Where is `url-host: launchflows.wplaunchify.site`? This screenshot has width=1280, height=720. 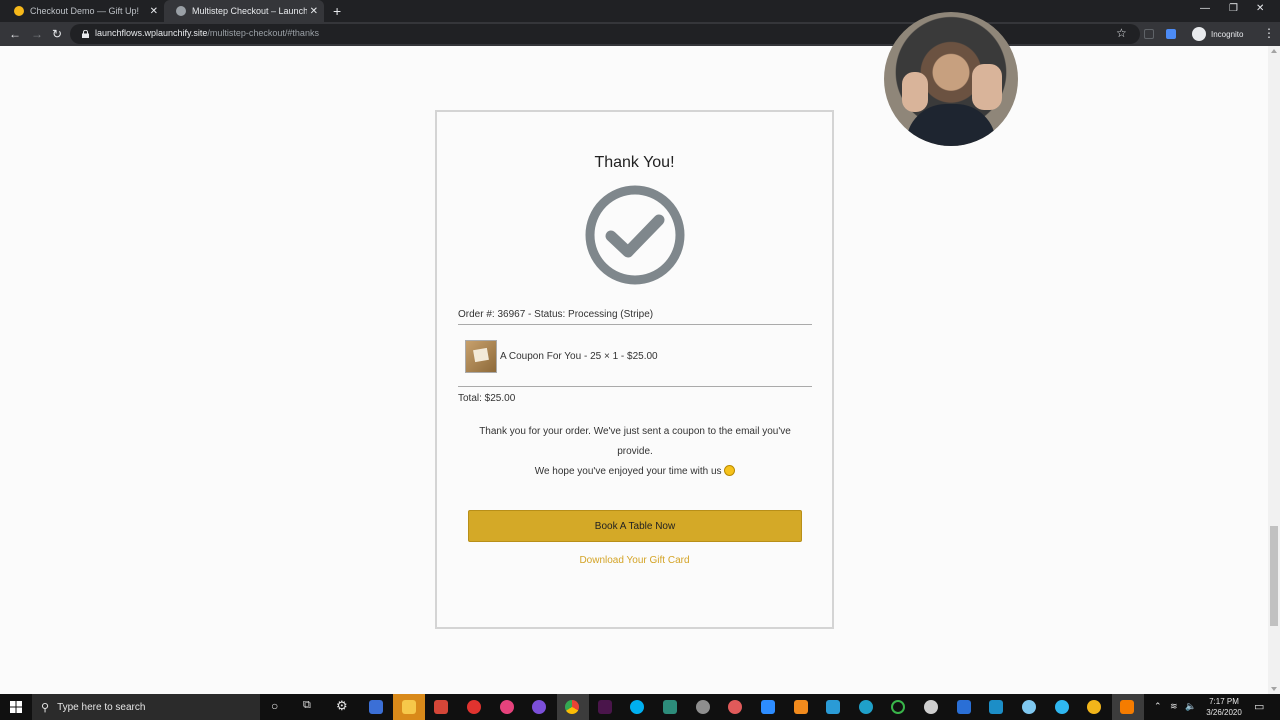
url-host: launchflows.wplaunchify.site is located at coordinates (151, 33).